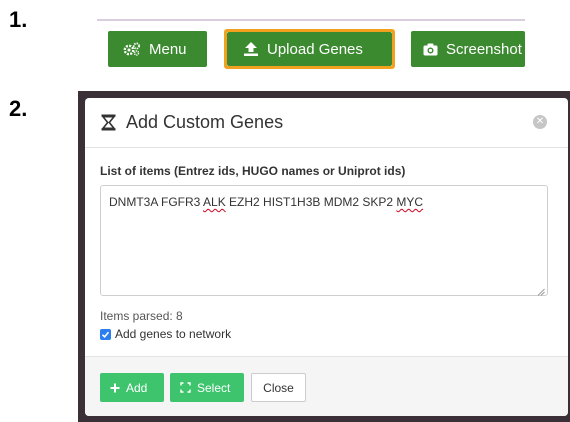  Describe the element at coordinates (541, 290) in the screenshot. I see `resize-grip-icon` at that location.